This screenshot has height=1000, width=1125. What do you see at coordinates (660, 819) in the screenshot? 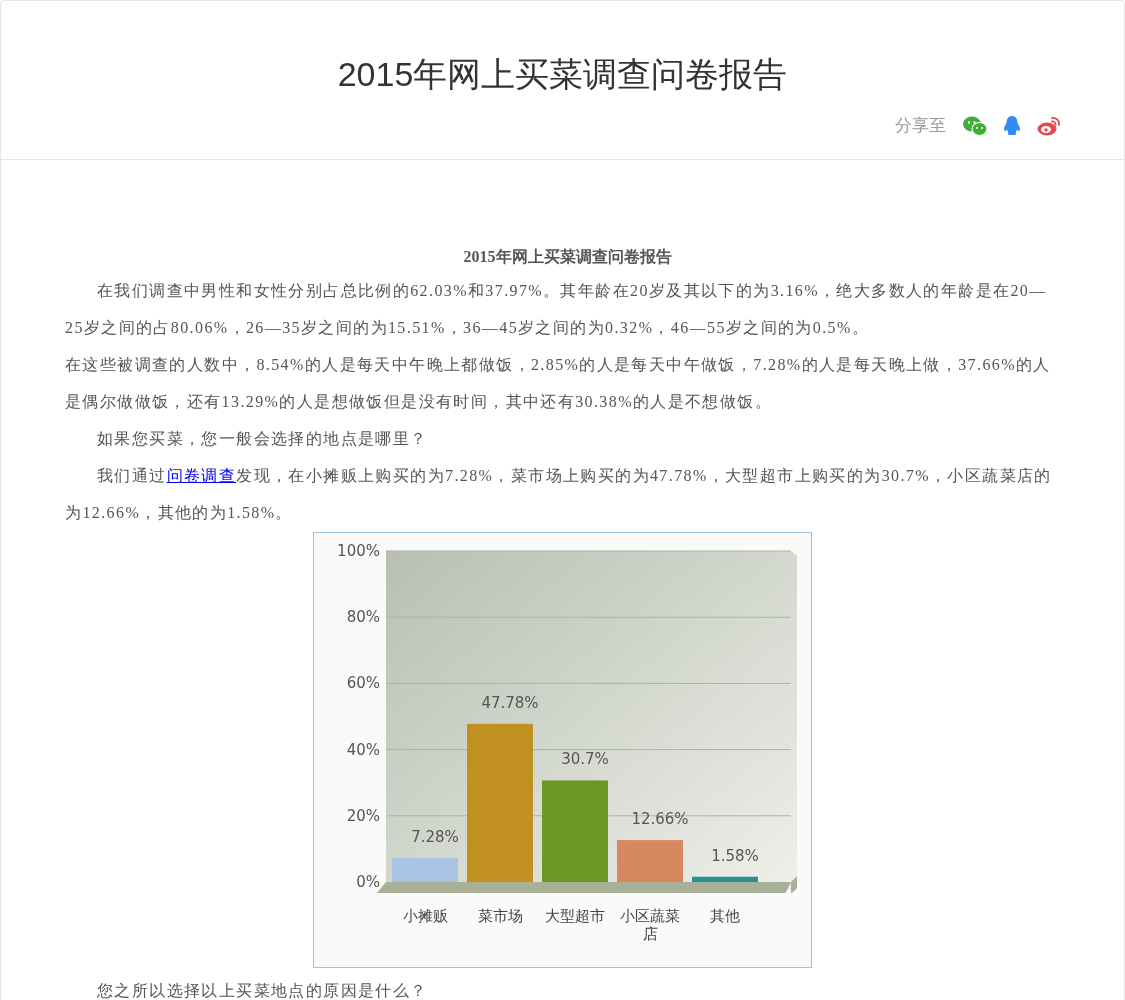
I see `value-label: 12.66%` at bounding box center [660, 819].